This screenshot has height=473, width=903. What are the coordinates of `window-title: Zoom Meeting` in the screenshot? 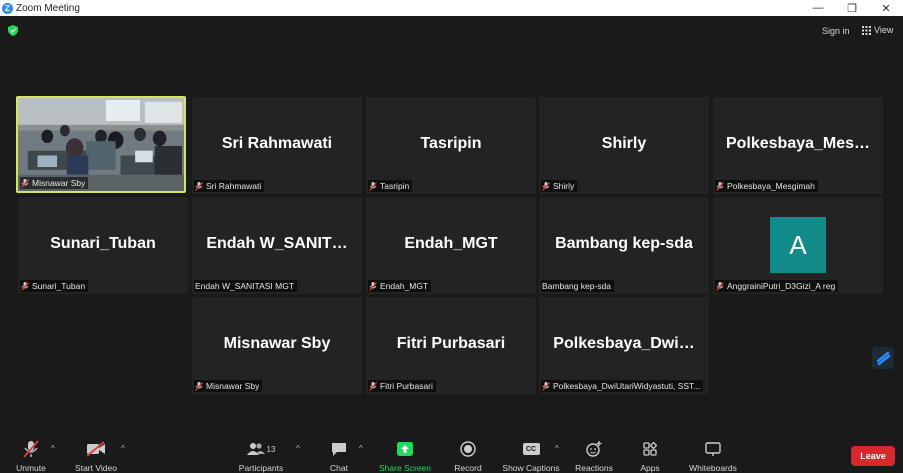 It's located at (48, 8).